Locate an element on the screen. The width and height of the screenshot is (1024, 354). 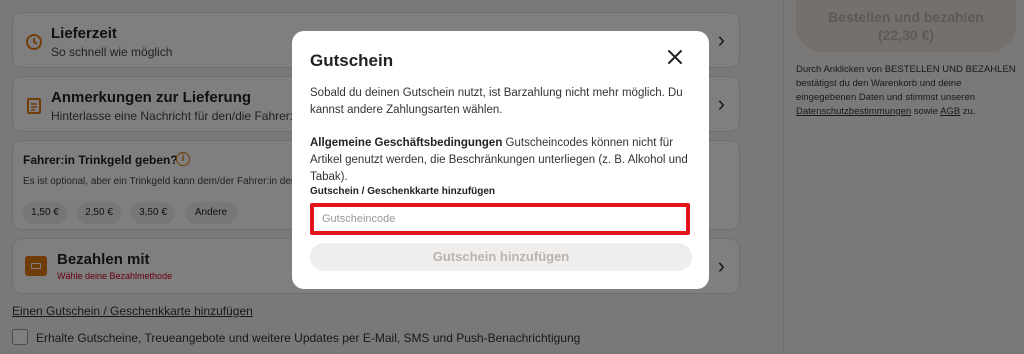
voucher-code-input is located at coordinates (500, 219).